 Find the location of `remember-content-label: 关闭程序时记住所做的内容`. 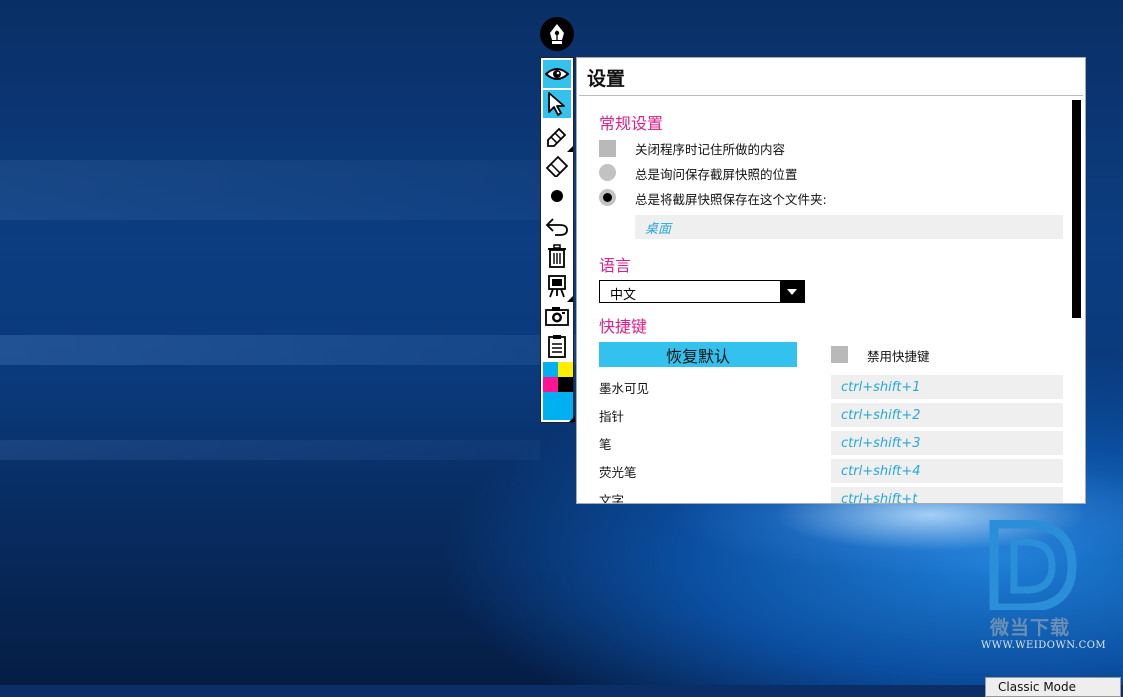

remember-content-label: 关闭程序时记住所做的内容 is located at coordinates (710, 149).